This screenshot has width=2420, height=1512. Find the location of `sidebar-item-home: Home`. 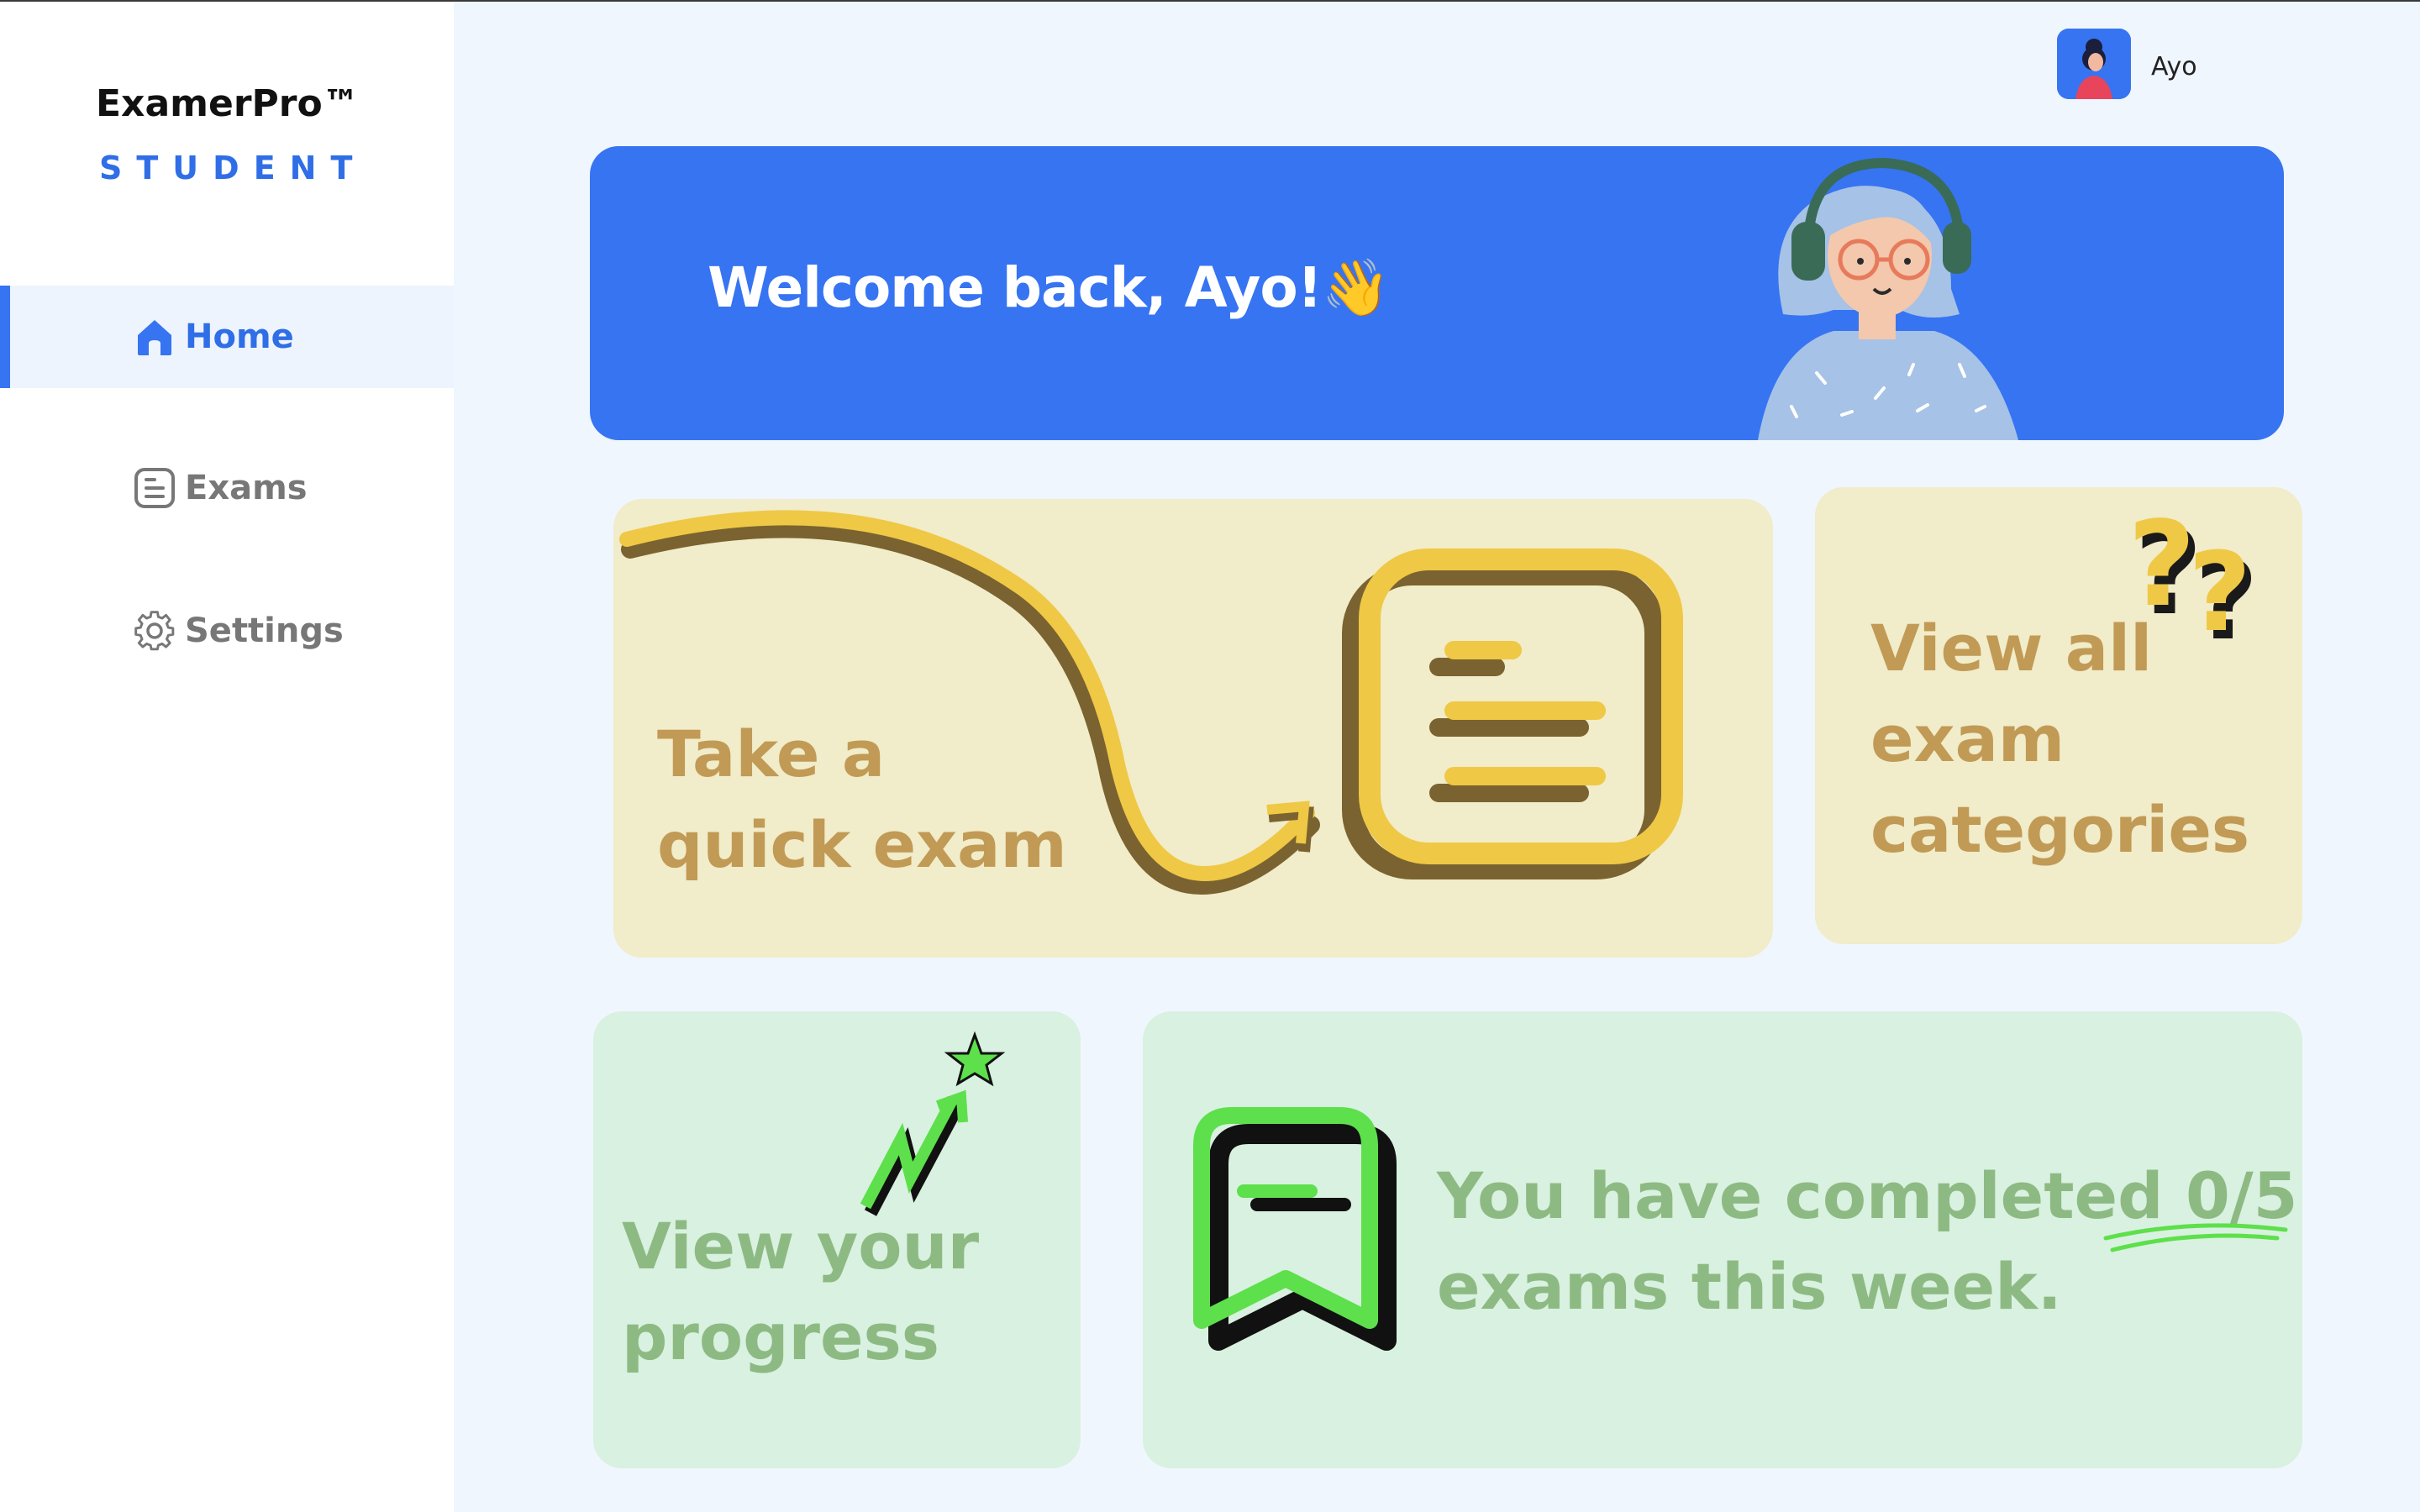

sidebar-item-home: Home is located at coordinates (227, 337).